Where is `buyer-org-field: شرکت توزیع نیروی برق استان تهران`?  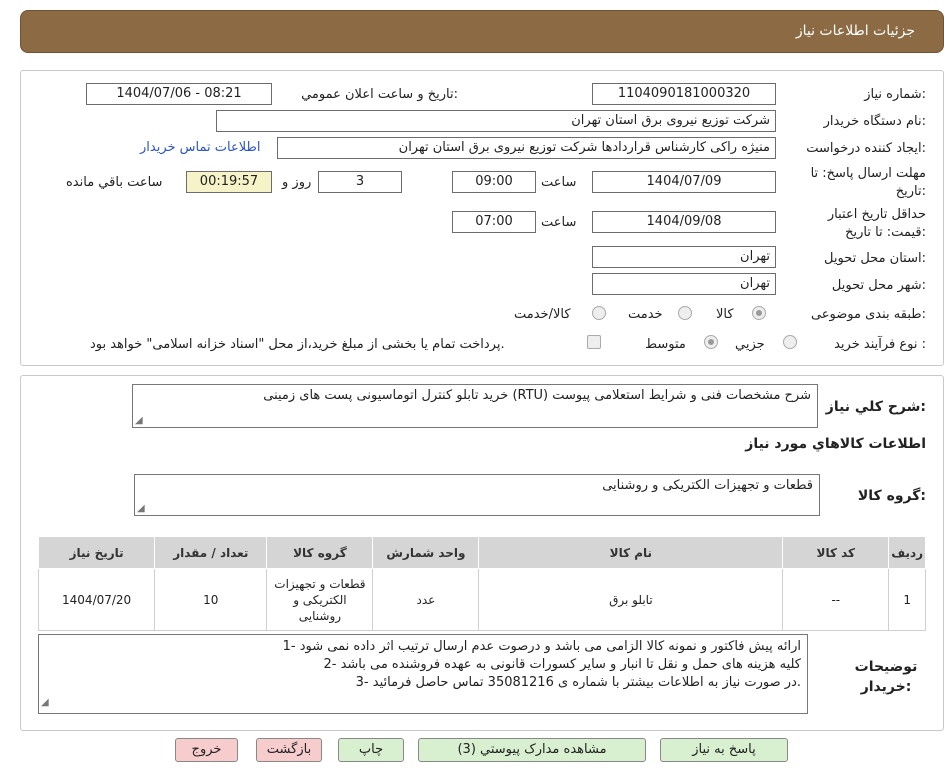 buyer-org-field: شرکت توزیع نیروی برق استان تهران is located at coordinates (496, 121).